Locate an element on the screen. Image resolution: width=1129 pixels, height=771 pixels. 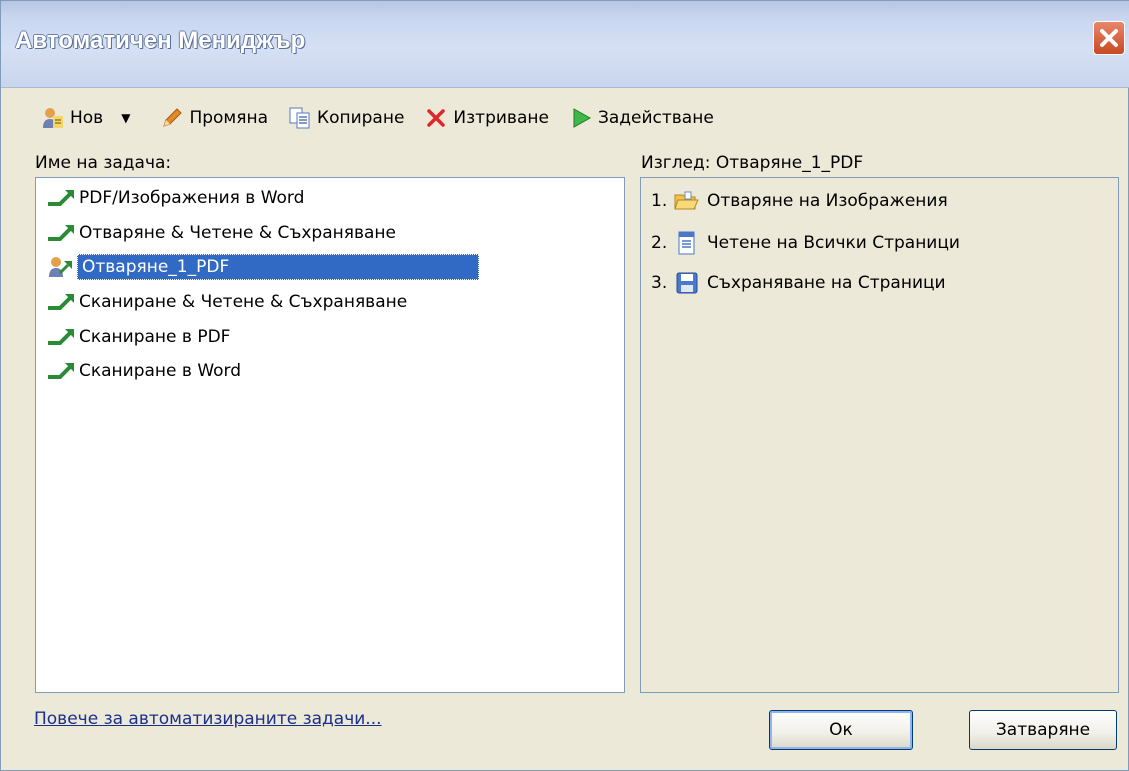
close-window-button is located at coordinates (1109, 38).